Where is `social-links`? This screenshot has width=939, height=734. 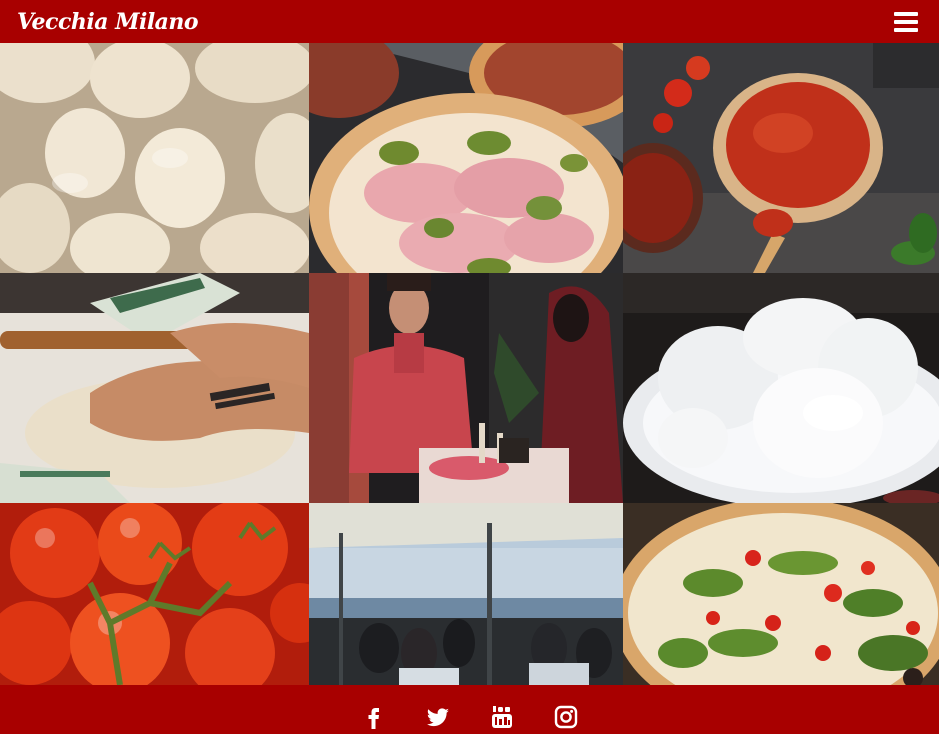 social-links is located at coordinates (470, 717).